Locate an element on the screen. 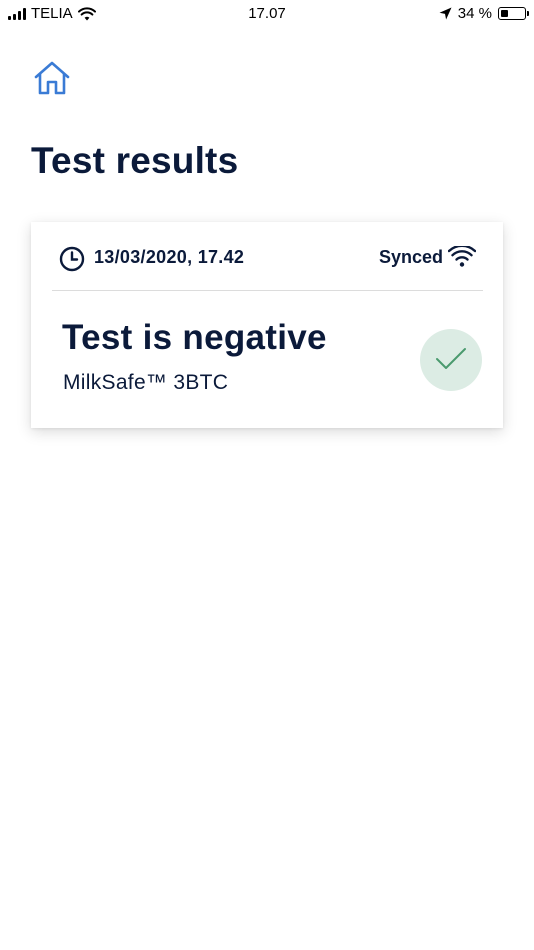  checkmark-icon is located at coordinates (451, 358).